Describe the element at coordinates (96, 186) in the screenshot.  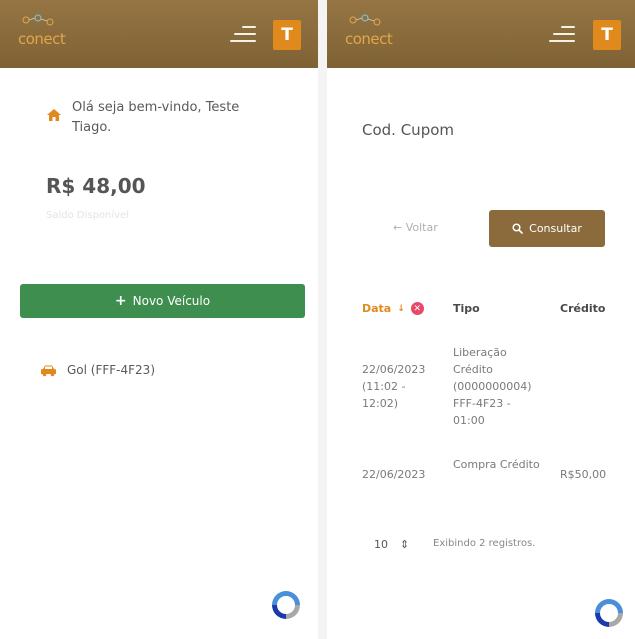
I see `balance-amount: R$ 48,00` at that location.